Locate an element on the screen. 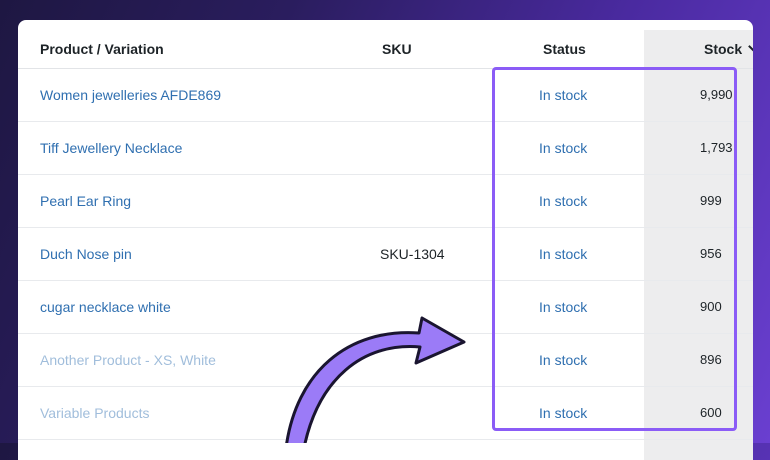 Image resolution: width=770 pixels, height=460 pixels. product-cell: Another Product - XS, White is located at coordinates (199, 360).